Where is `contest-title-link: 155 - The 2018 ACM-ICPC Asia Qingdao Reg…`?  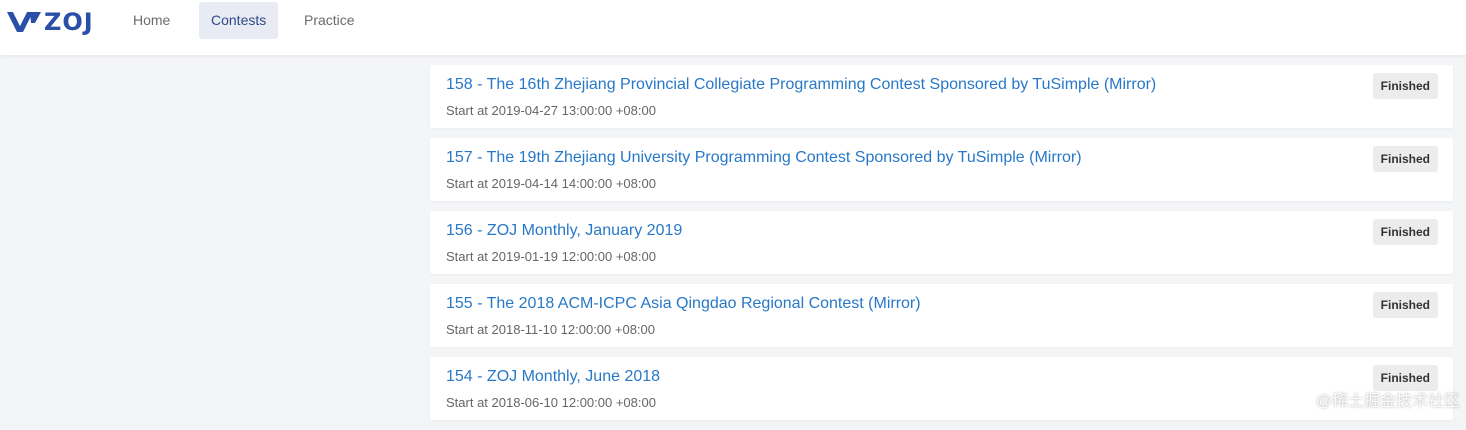 contest-title-link: 155 - The 2018 ACM-ICPC Asia Qingdao Reg… is located at coordinates (683, 304).